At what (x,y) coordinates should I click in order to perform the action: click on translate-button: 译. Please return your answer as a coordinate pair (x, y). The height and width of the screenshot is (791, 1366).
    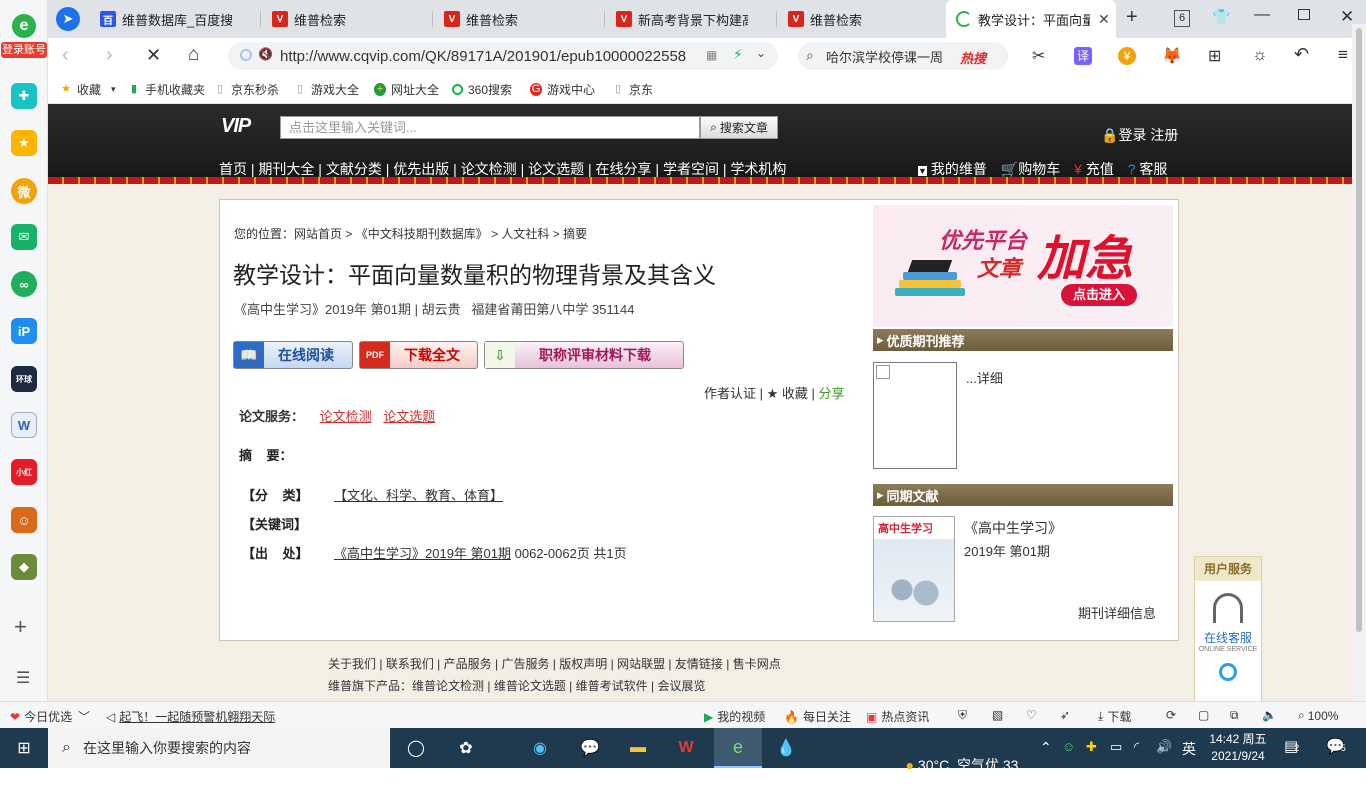
    Looking at the image, I should click on (1083, 56).